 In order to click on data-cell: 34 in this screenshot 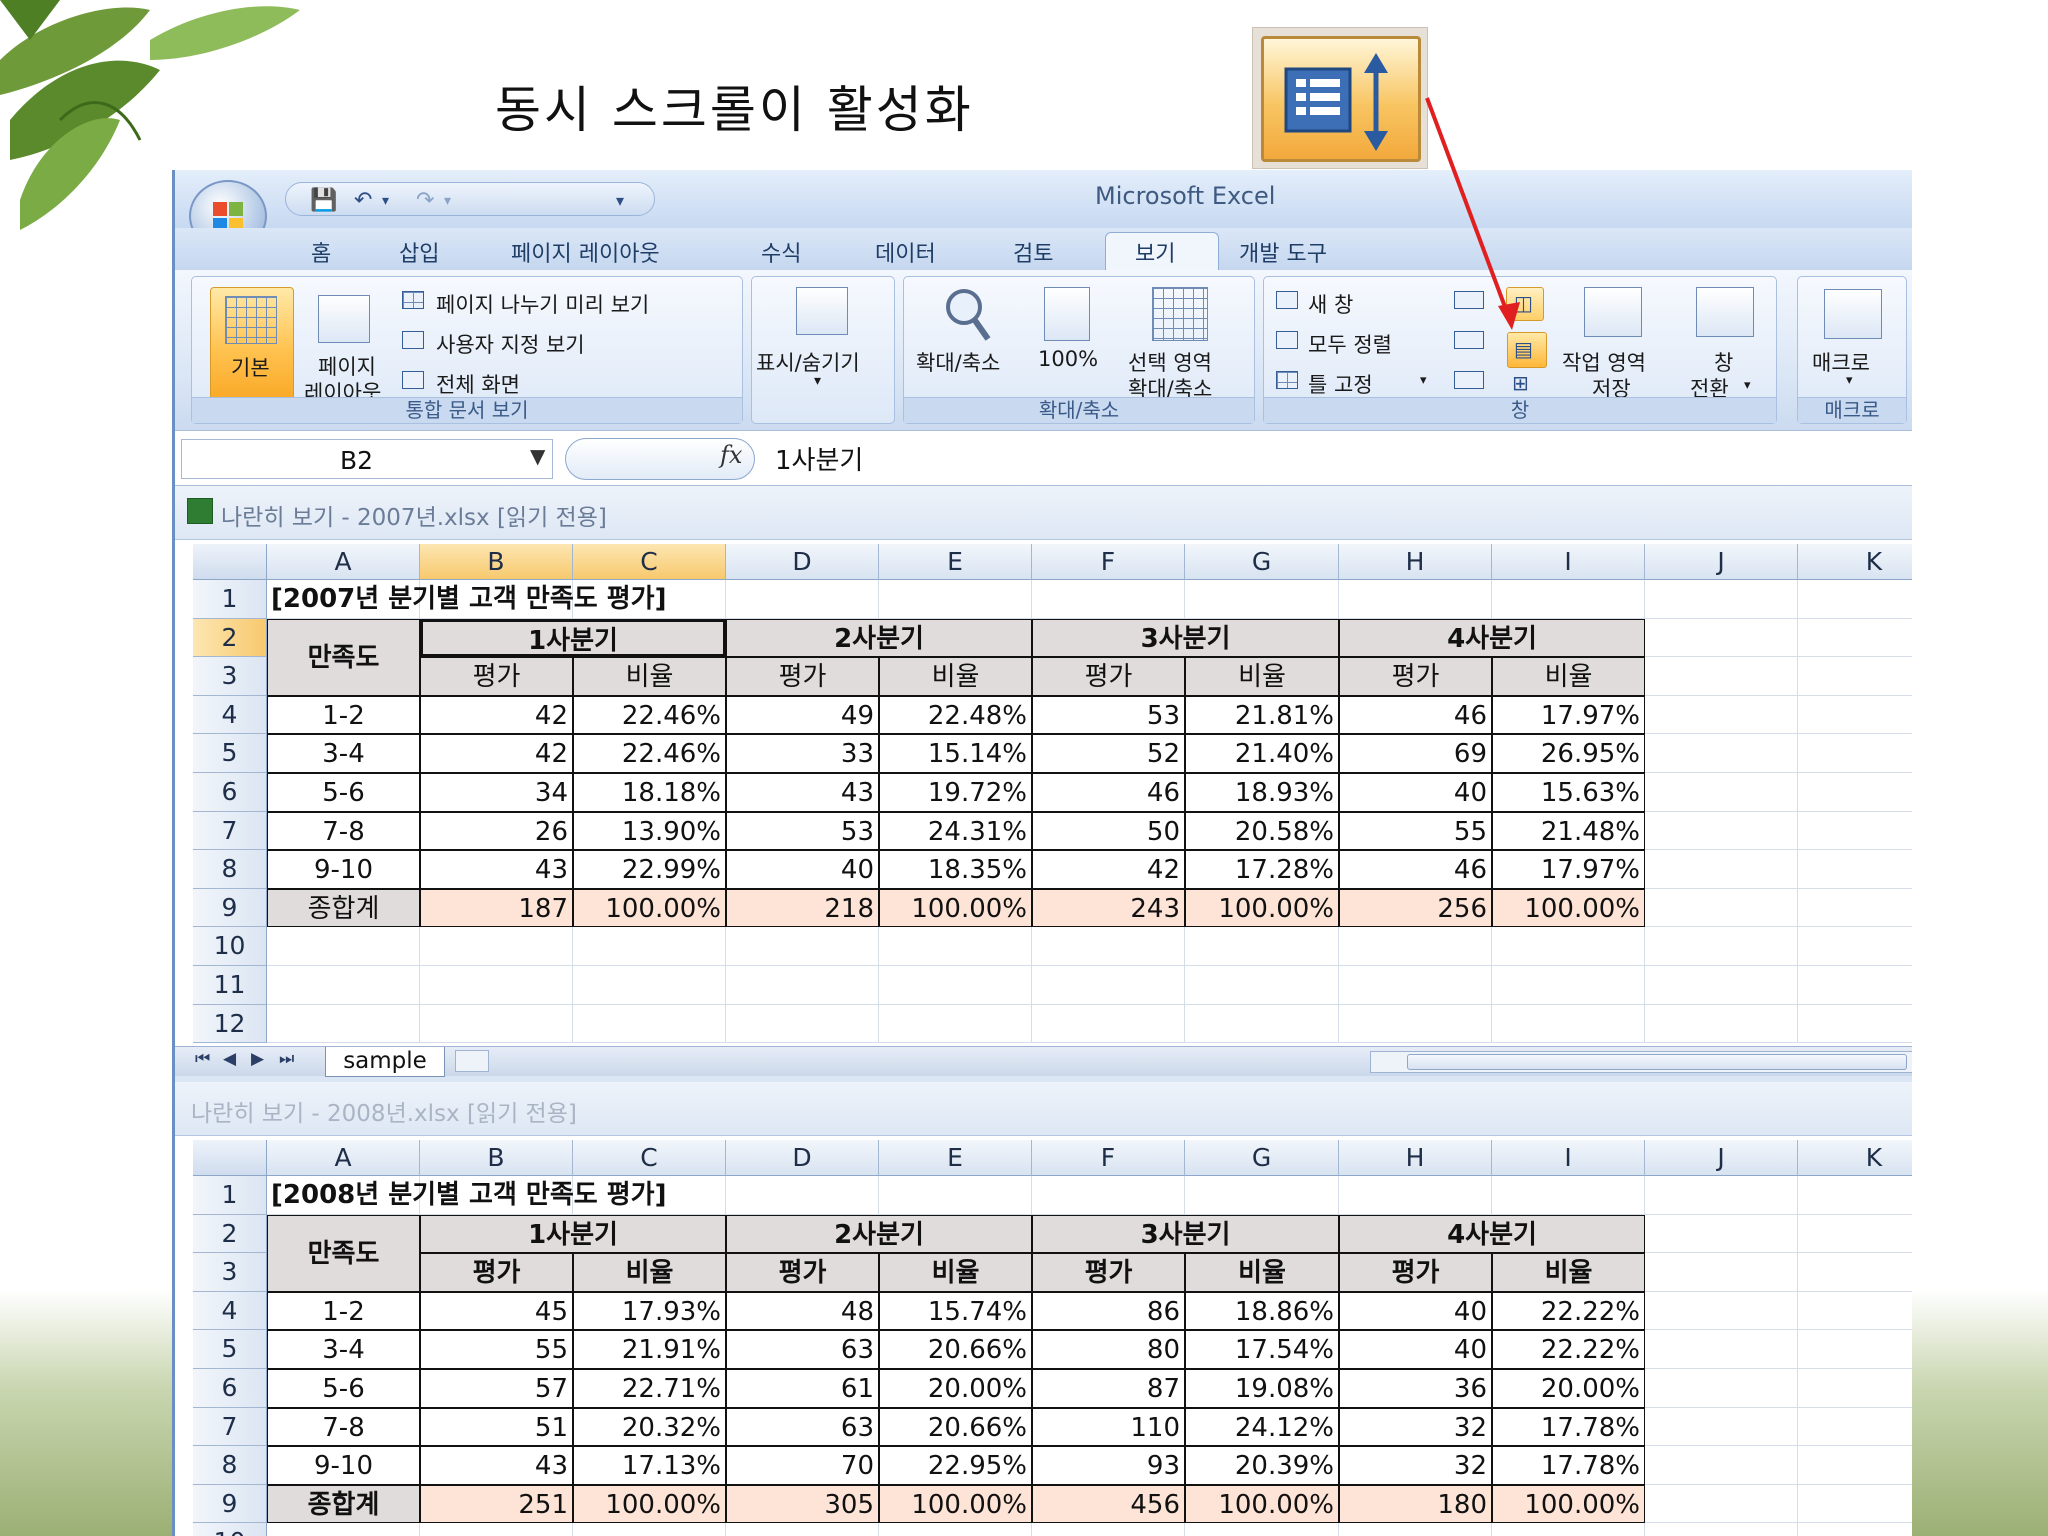, I will do `click(496, 792)`.